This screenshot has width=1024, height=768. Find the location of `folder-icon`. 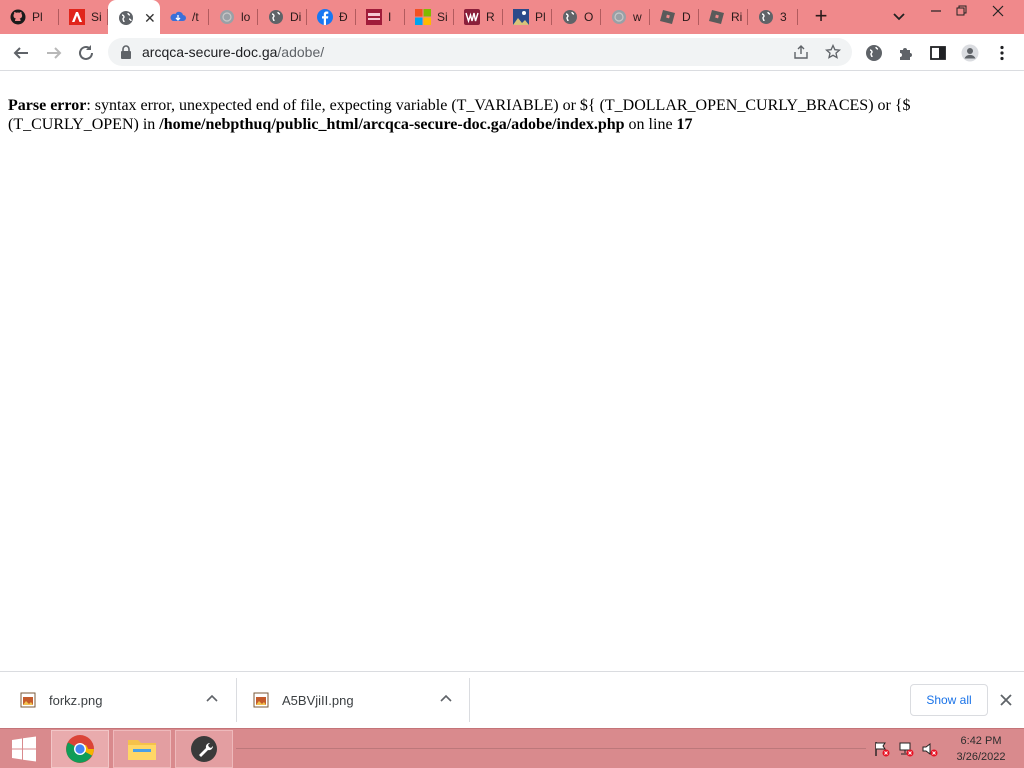

folder-icon is located at coordinates (142, 750).